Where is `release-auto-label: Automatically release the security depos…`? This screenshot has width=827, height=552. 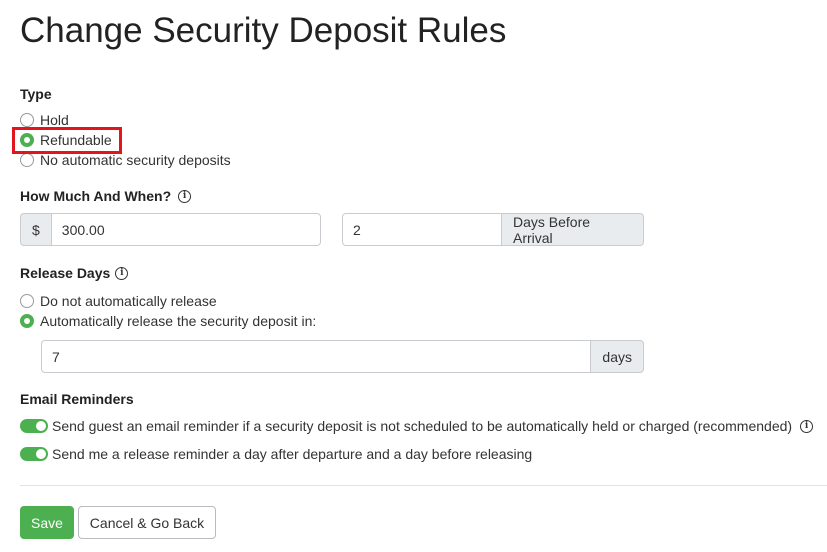 release-auto-label: Automatically release the security depos… is located at coordinates (178, 321).